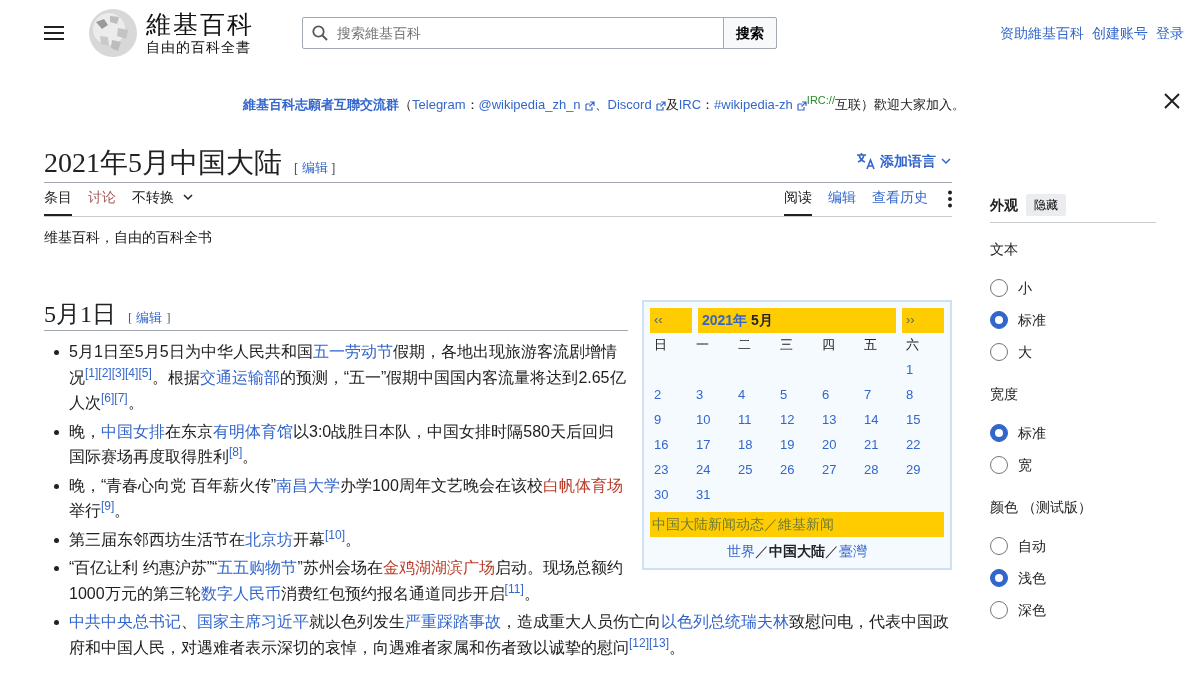  I want to click on external-link: #wikipedia-zh, so click(760, 105).